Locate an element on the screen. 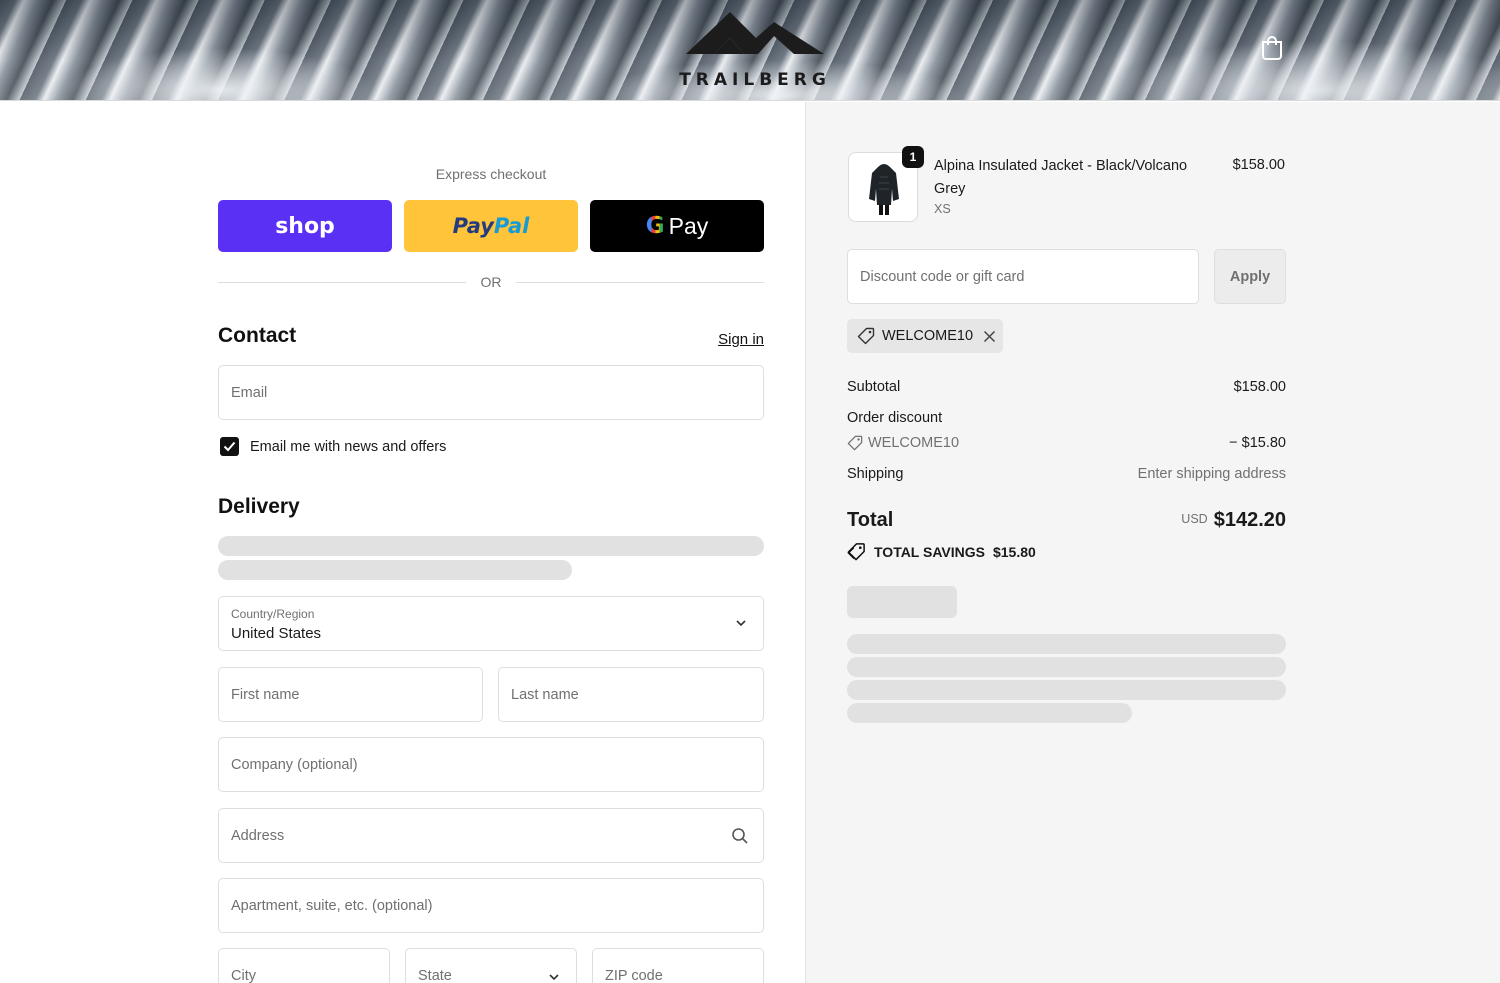  subtotal-label: Subtotal is located at coordinates (874, 387).